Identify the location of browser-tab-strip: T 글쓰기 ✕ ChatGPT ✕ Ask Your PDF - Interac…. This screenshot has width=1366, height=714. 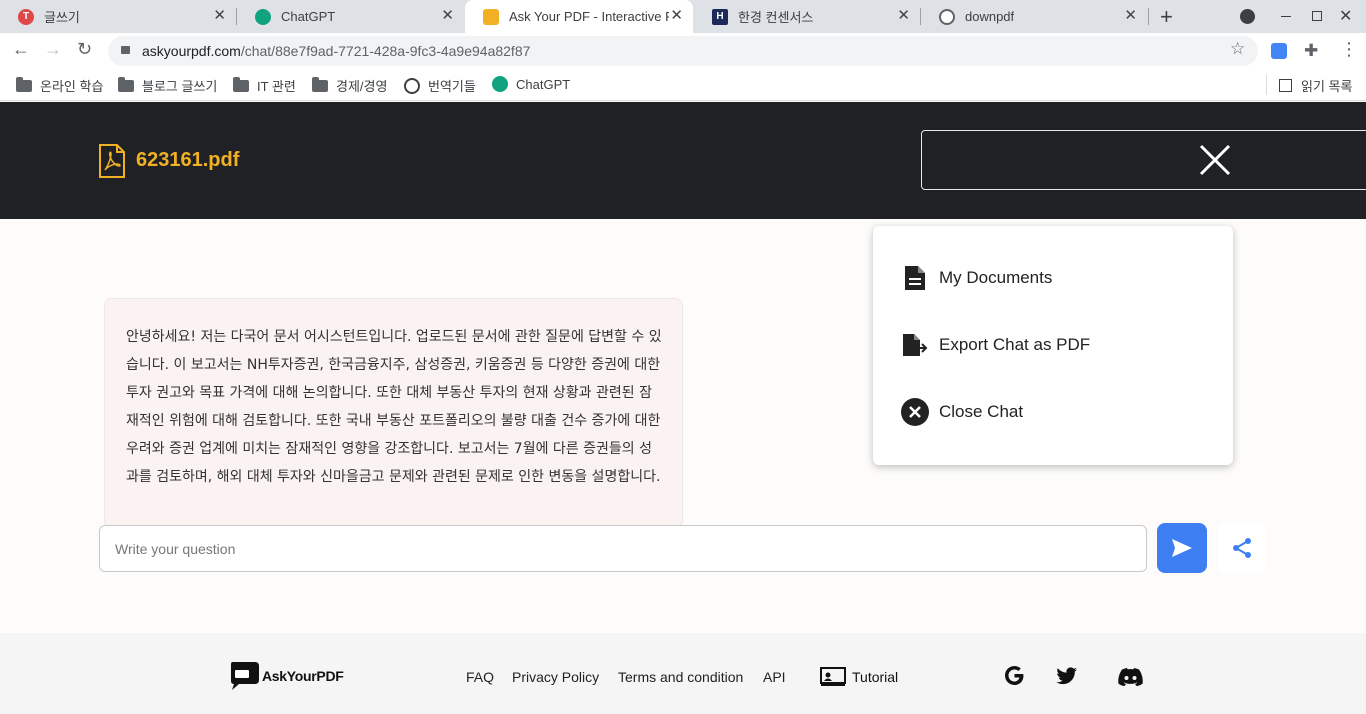
(683, 16).